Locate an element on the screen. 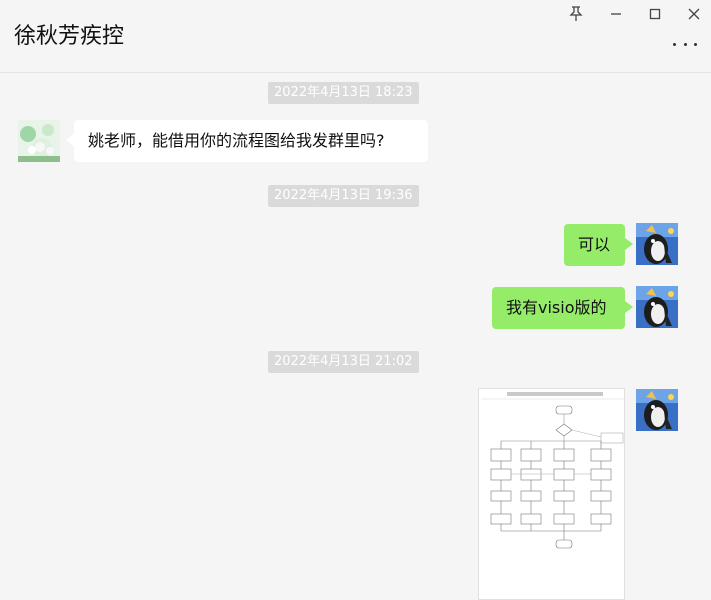 The image size is (711, 600). timestamp: 2022年4月13日 18:23 is located at coordinates (343, 93).